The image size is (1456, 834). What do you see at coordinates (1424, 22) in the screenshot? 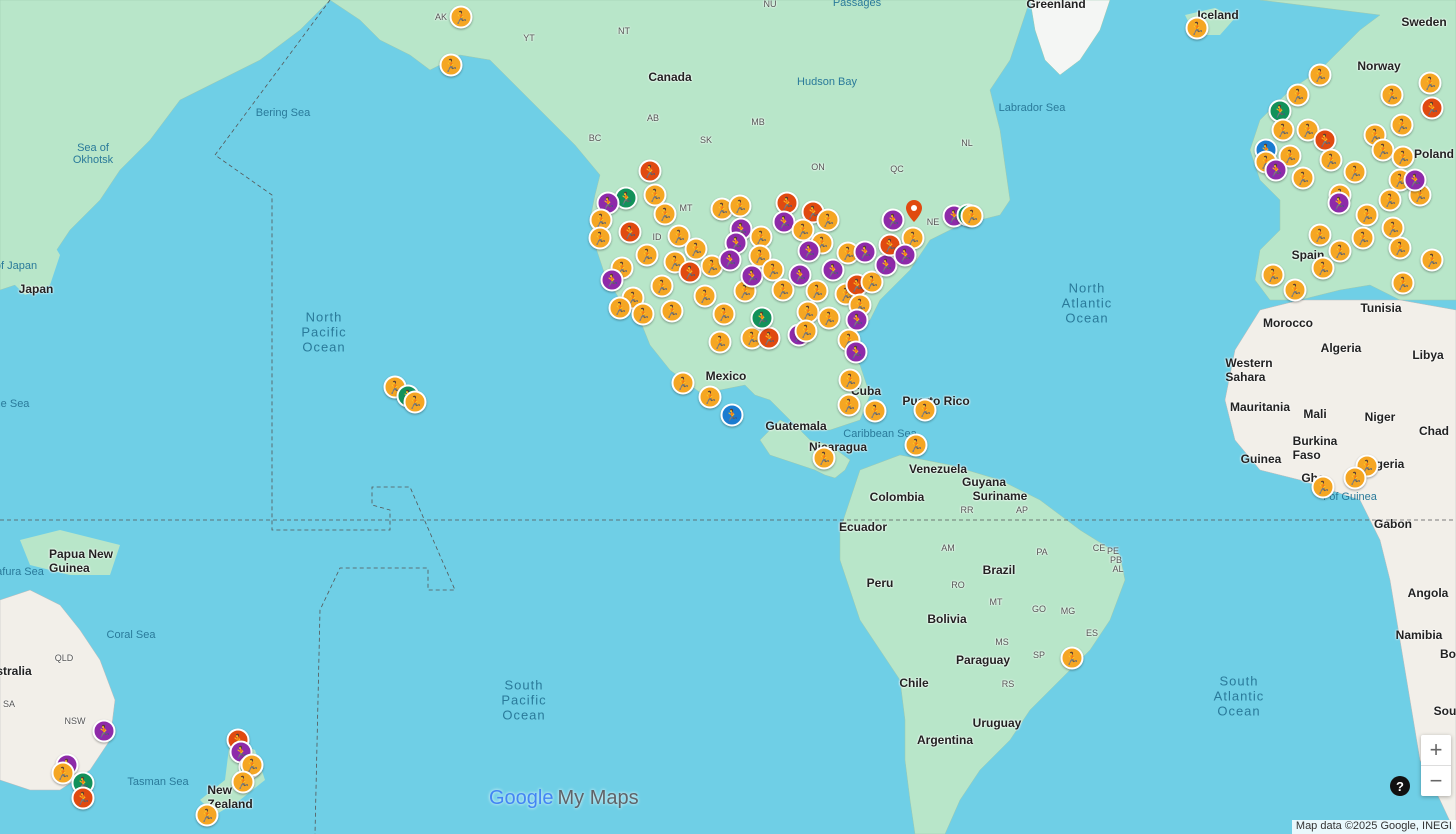
I see `label-sweden: Sweden` at bounding box center [1424, 22].